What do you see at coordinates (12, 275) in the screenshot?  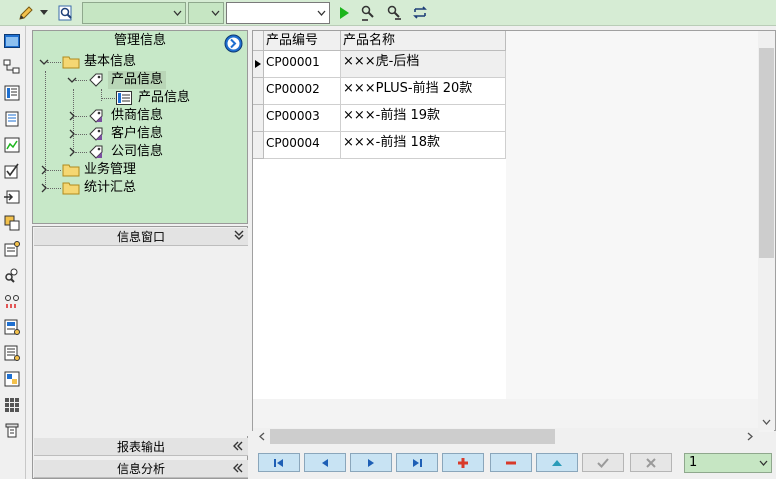 I see `users-icon` at bounding box center [12, 275].